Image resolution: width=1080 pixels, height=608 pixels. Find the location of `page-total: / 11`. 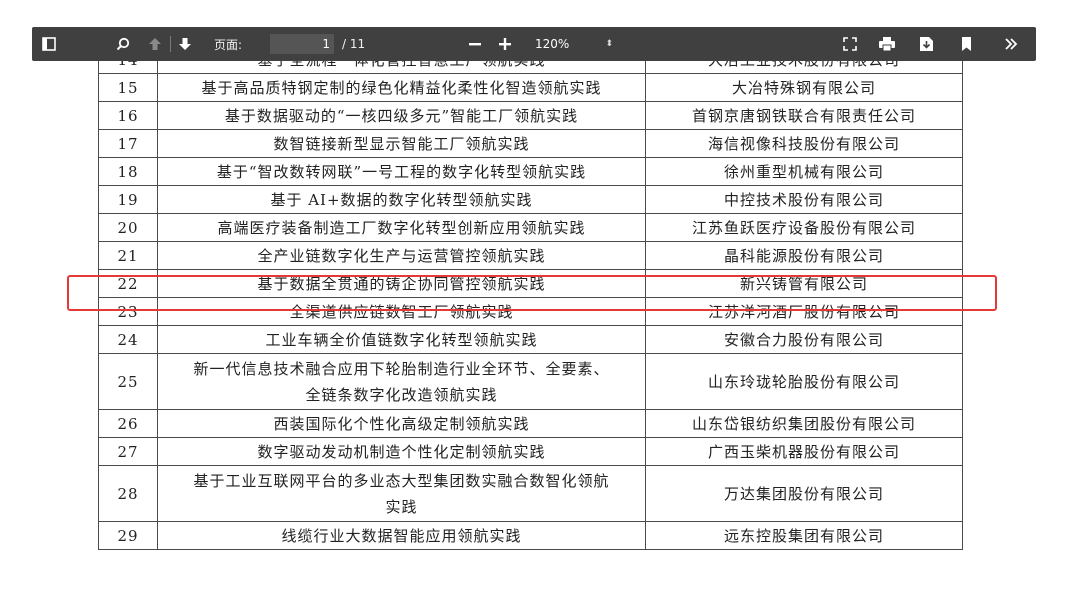

page-total: / 11 is located at coordinates (354, 44).